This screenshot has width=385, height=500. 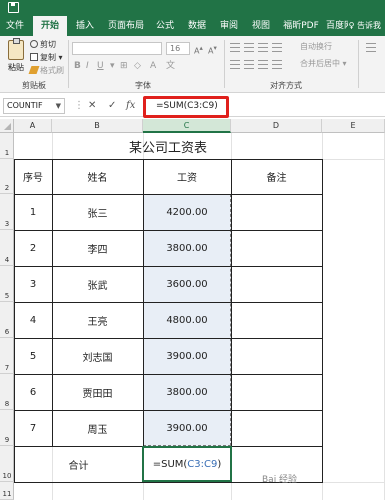 What do you see at coordinates (170, 66) in the screenshot?
I see `phonetic-icon: 文` at bounding box center [170, 66].